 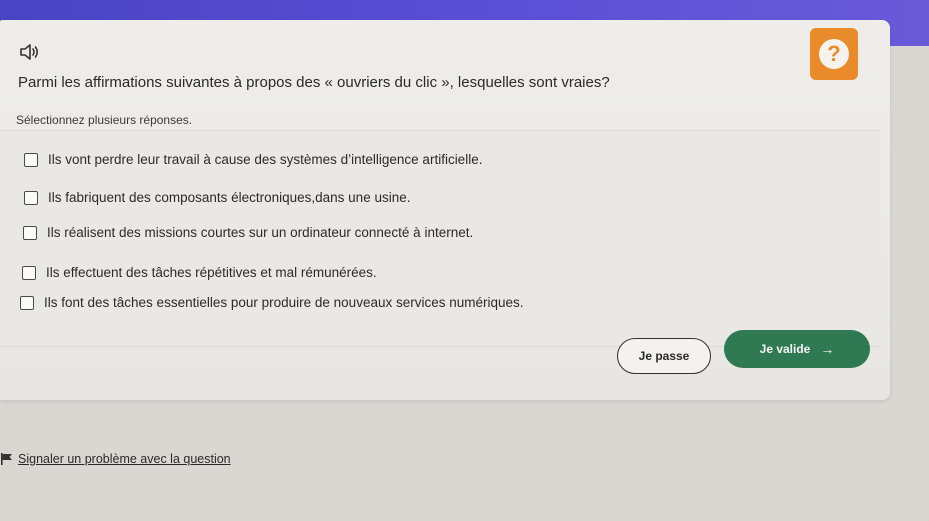 I want to click on option-3-checkbox, so click(x=30, y=232).